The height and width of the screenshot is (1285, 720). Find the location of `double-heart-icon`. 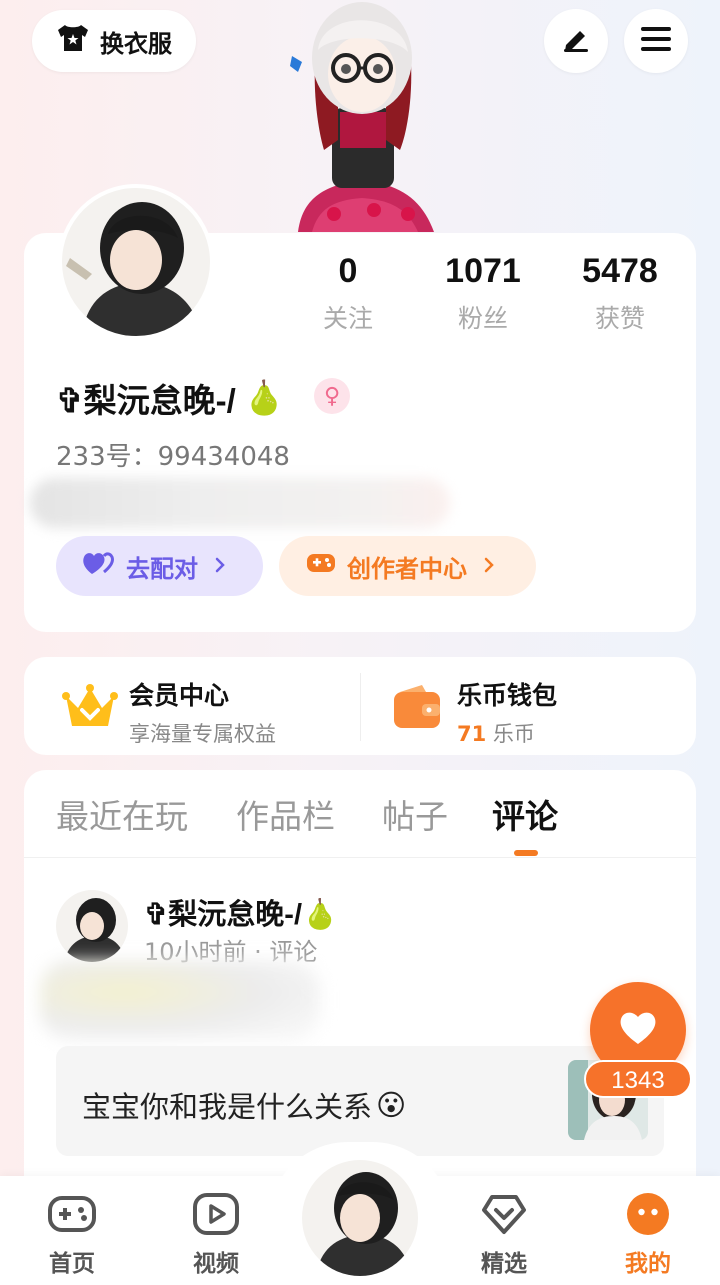

double-heart-icon is located at coordinates (99, 566).